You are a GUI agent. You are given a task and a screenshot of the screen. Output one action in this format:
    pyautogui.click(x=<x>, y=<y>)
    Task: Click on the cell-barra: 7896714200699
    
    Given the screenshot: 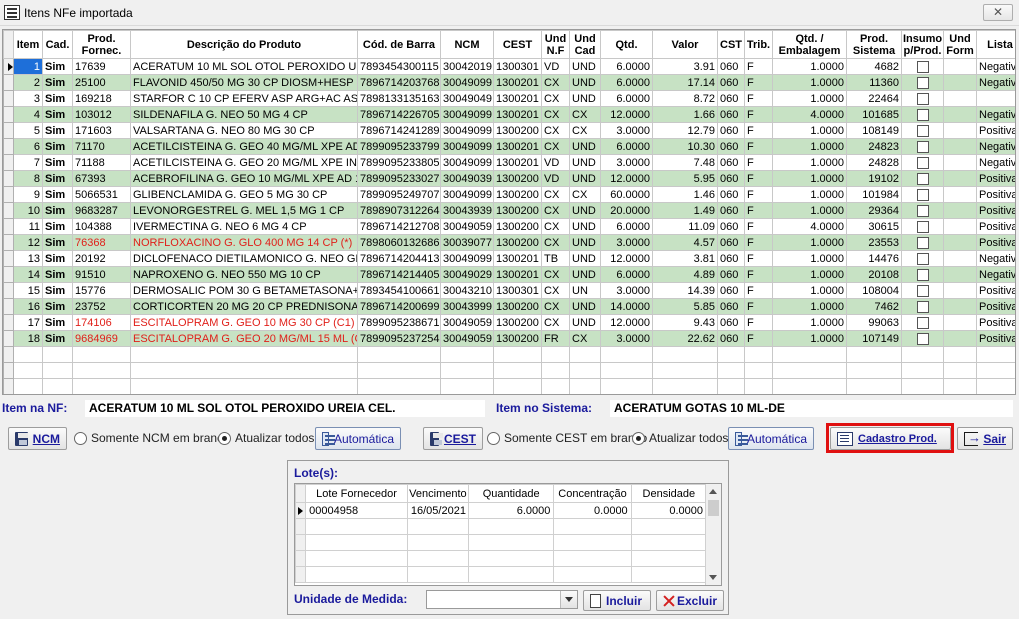 What is the action you would take?
    pyautogui.click(x=399, y=306)
    